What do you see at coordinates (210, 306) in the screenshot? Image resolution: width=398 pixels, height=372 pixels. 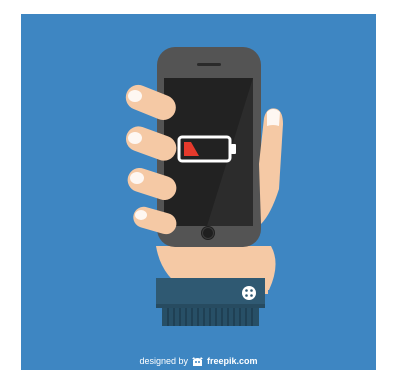 I see `sleeve-cuff-shadow` at bounding box center [210, 306].